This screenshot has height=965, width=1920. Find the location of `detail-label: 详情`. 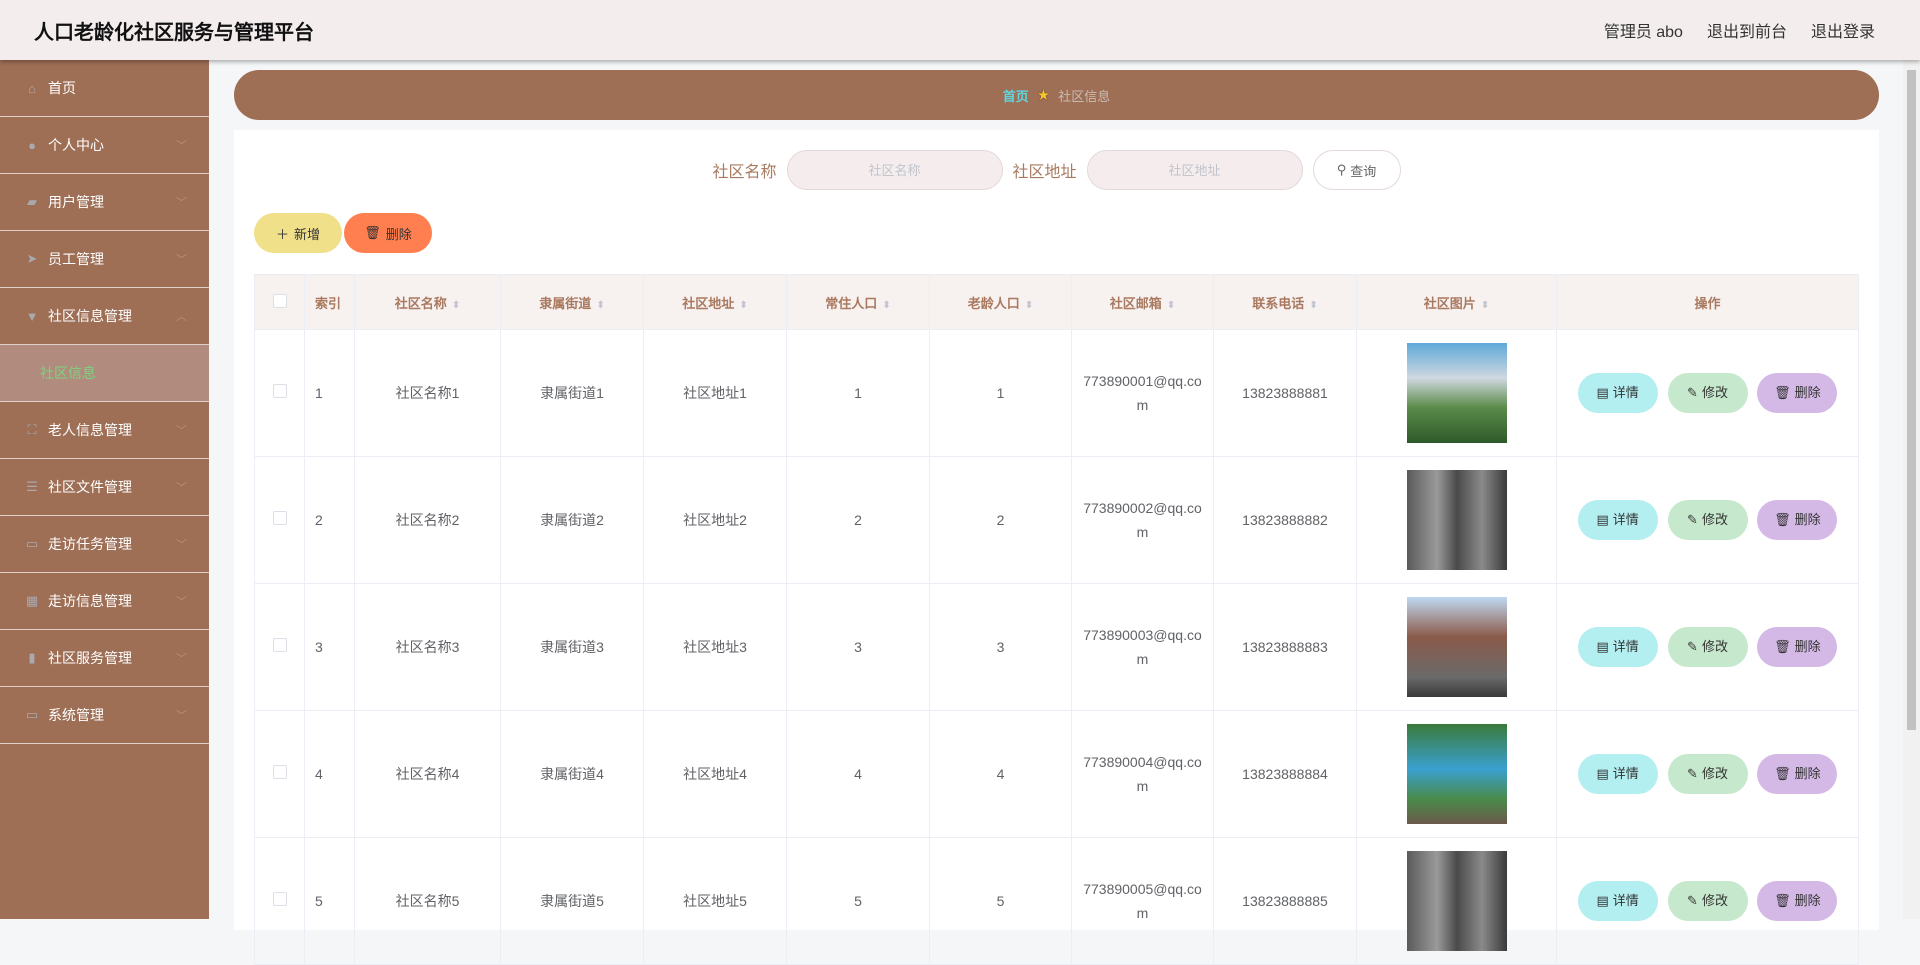

detail-label: 详情 is located at coordinates (1625, 392).